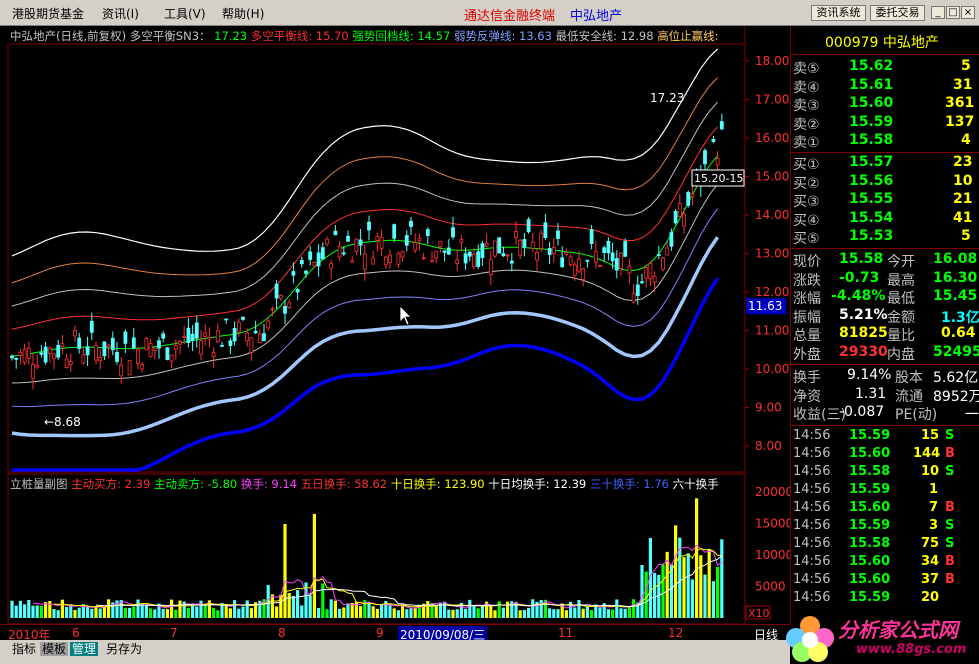  I want to click on tick-price: 15.59, so click(870, 597).